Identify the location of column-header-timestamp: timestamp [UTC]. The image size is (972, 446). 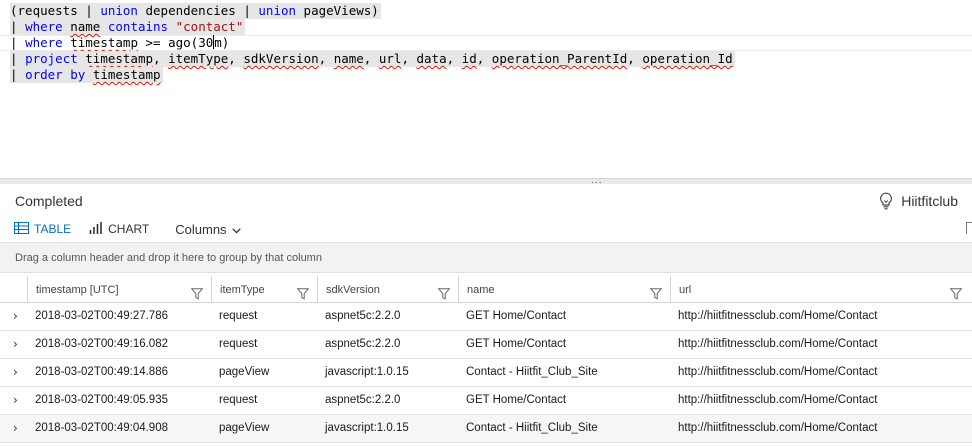
(119, 289).